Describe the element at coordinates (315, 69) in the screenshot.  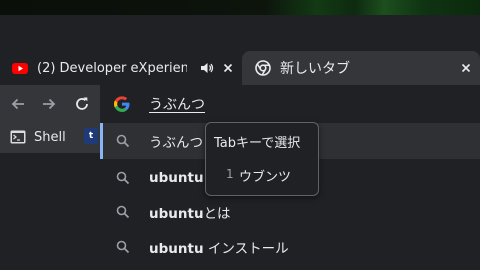
I see `tab-title: 新しいタブ` at that location.